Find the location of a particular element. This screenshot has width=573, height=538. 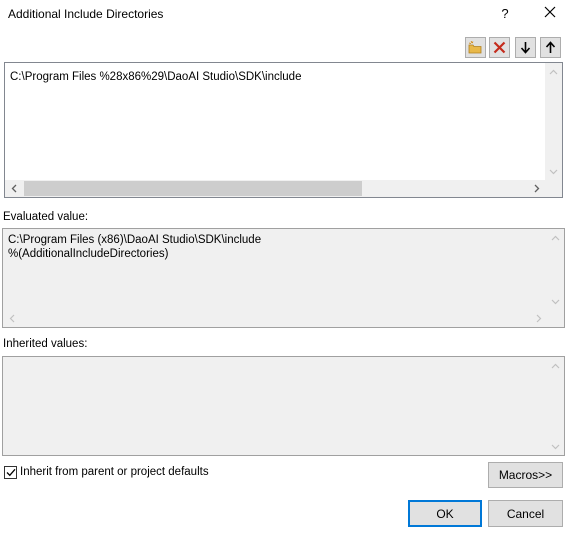

new-line-icon is located at coordinates (475, 47).